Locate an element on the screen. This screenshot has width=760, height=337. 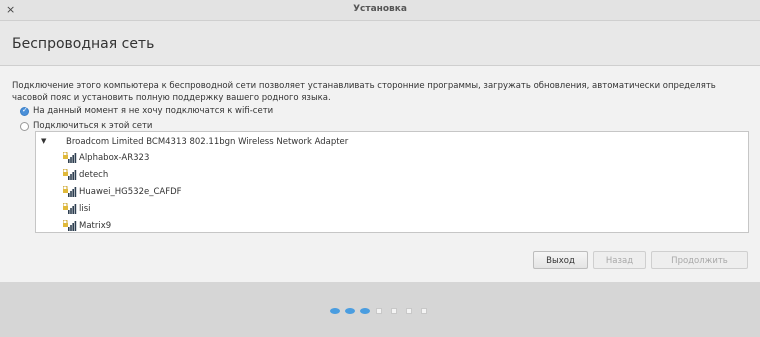
radio-unchecked-icon is located at coordinates (24, 126).